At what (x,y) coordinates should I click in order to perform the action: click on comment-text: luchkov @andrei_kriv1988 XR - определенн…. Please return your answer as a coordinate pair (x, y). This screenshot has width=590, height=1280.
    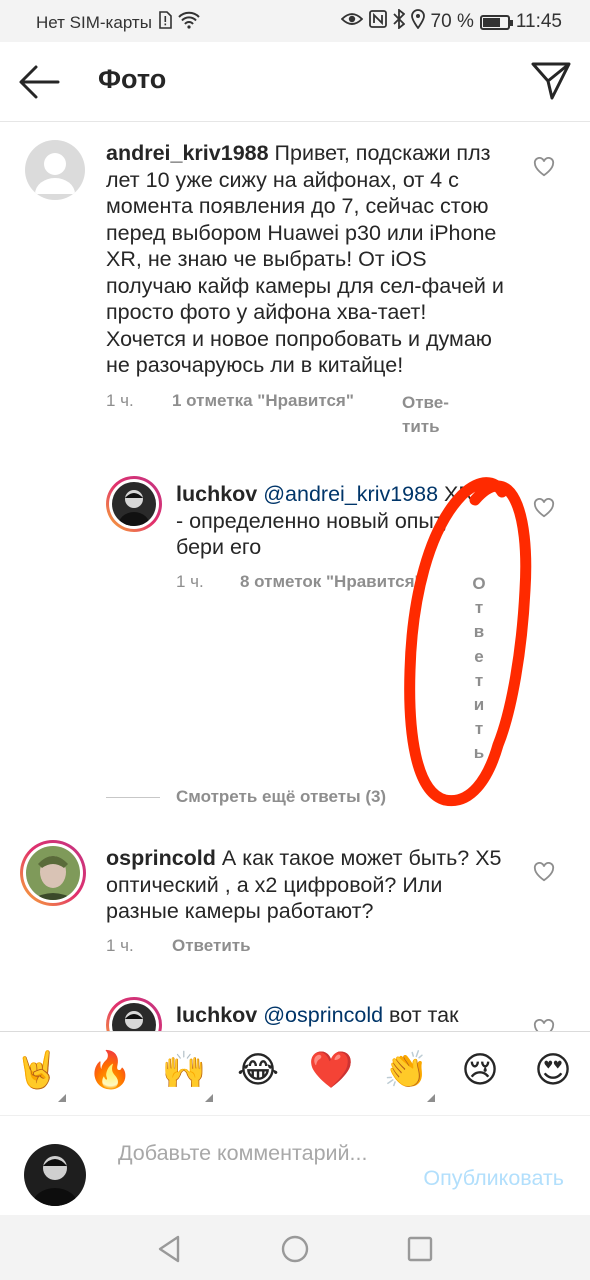
    Looking at the image, I should click on (326, 521).